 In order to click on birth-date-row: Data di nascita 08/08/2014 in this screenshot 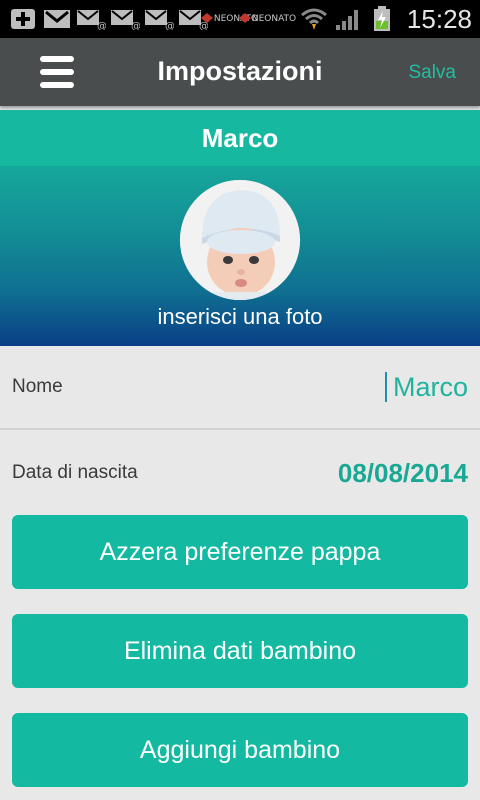, I will do `click(240, 473)`.